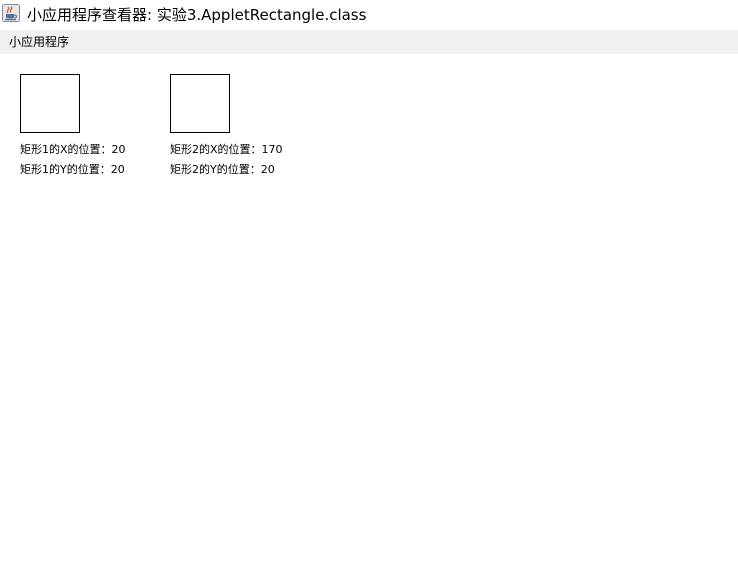 The height and width of the screenshot is (574, 738). I want to click on menu-applet: 小应用程序, so click(39, 42).